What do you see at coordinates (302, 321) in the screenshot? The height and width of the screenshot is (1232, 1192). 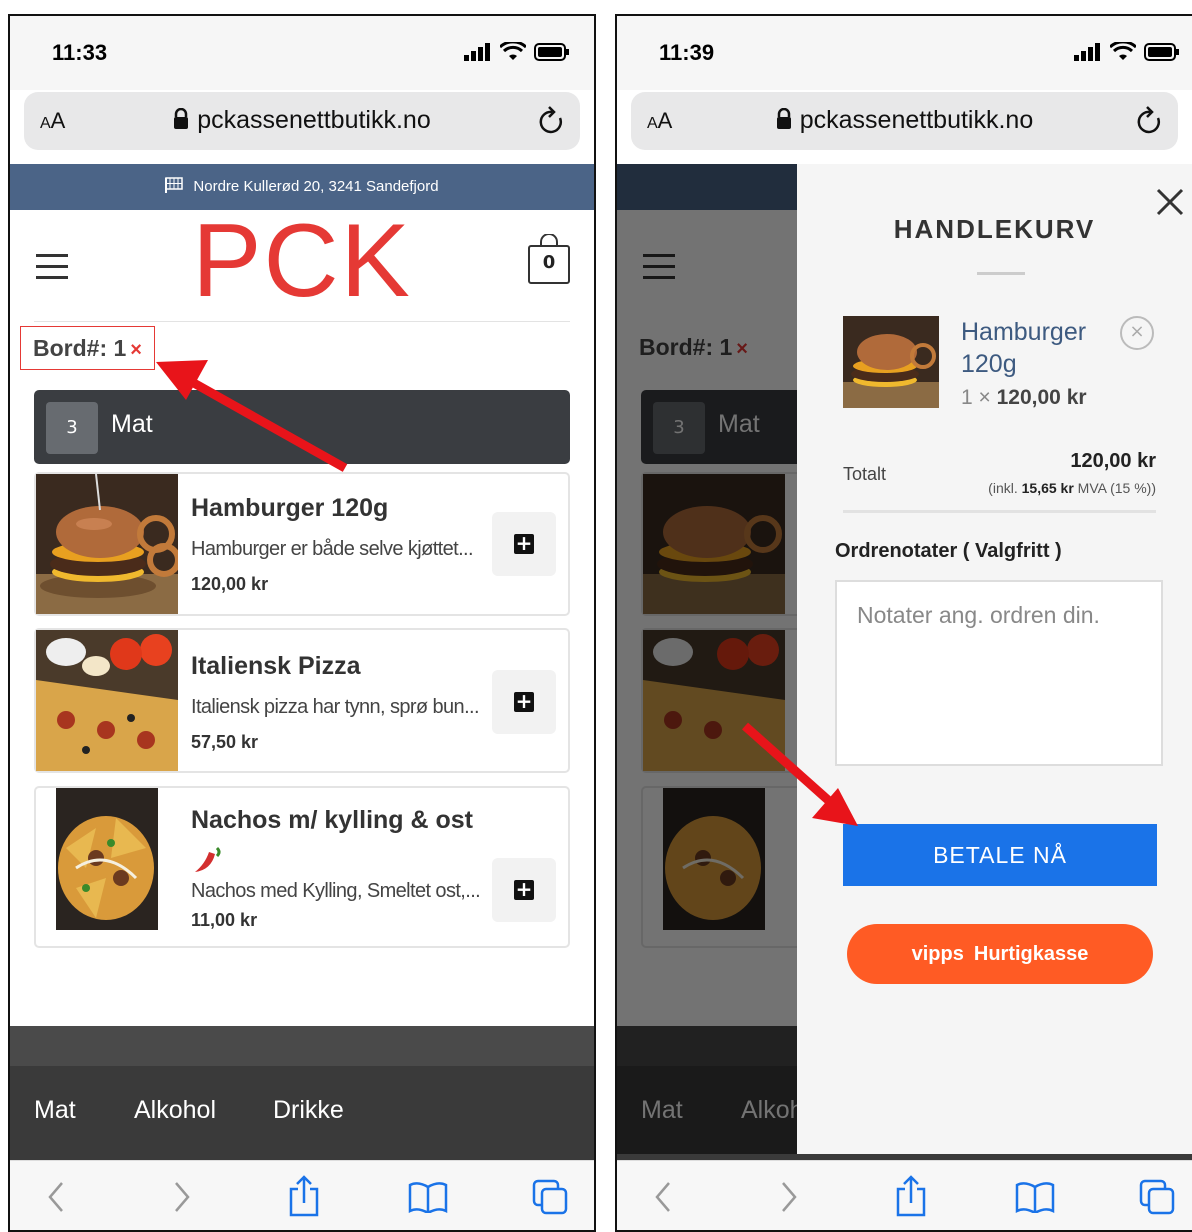 I see `header-divider` at bounding box center [302, 321].